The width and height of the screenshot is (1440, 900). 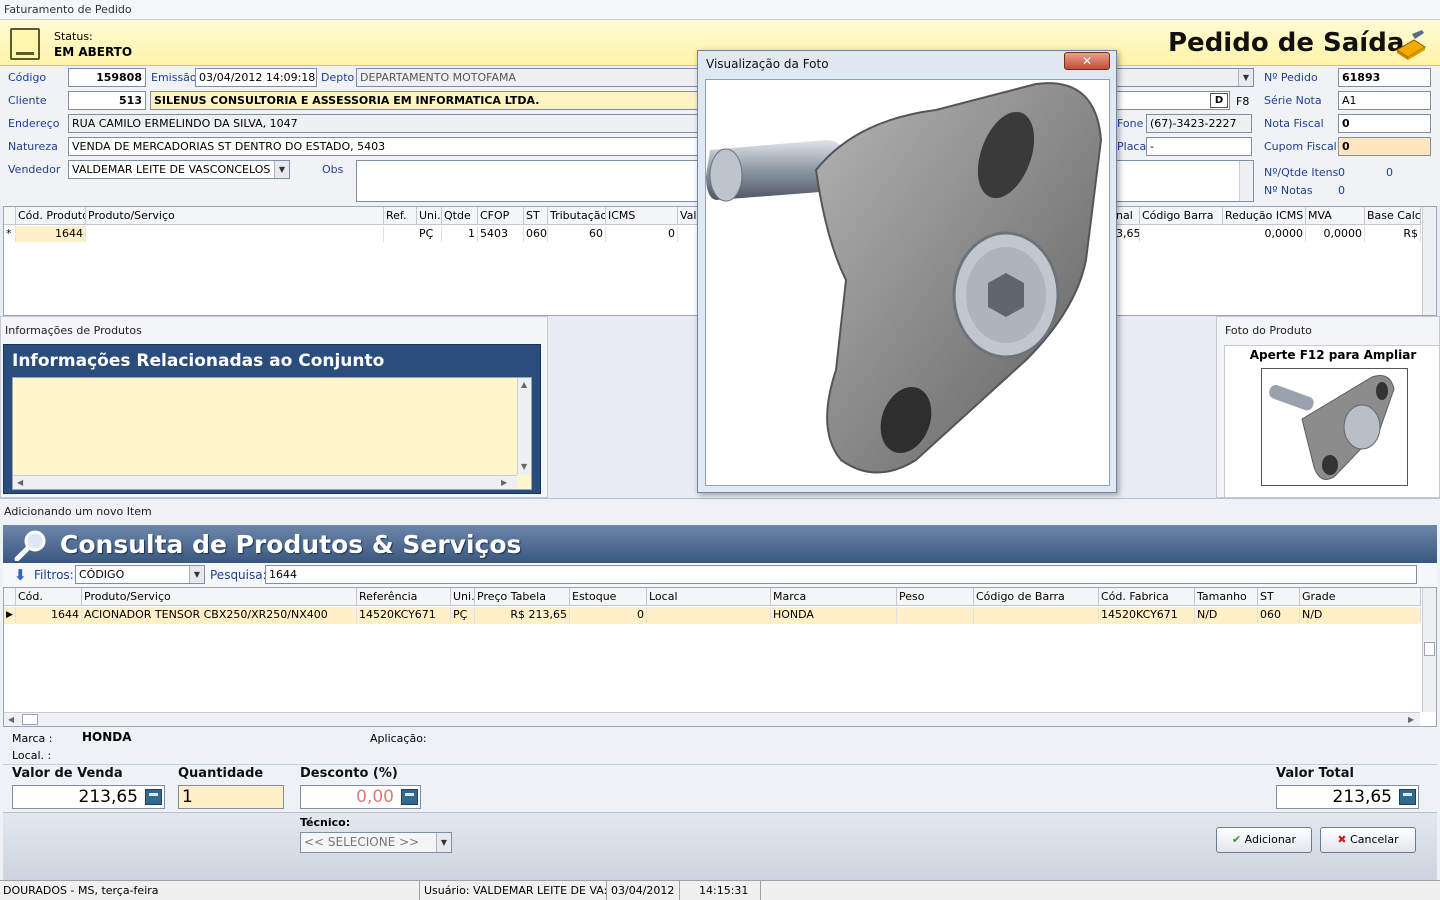 What do you see at coordinates (1429, 261) in the screenshot?
I see `items-grid-scrollbar` at bounding box center [1429, 261].